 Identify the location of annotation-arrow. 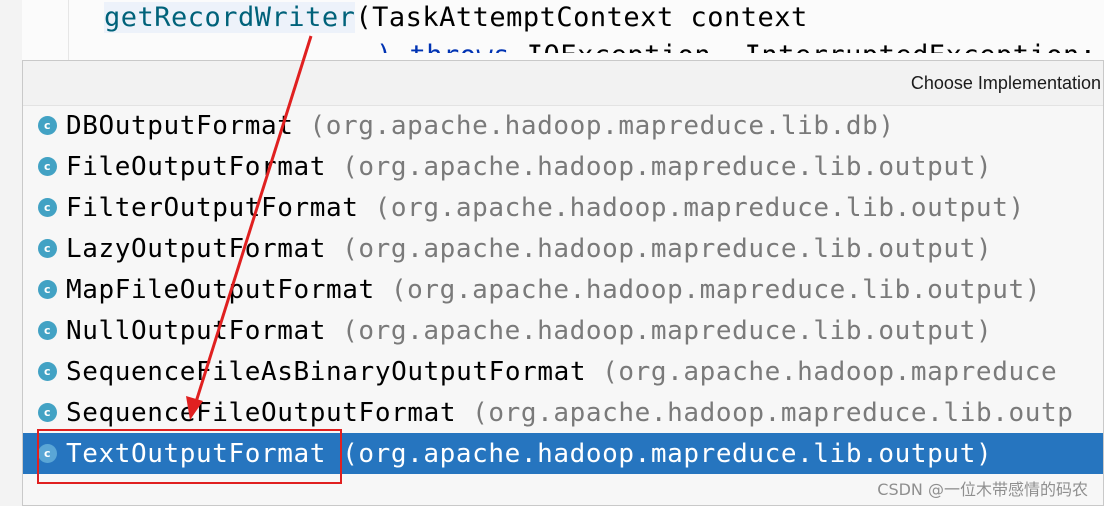
(249, 227).